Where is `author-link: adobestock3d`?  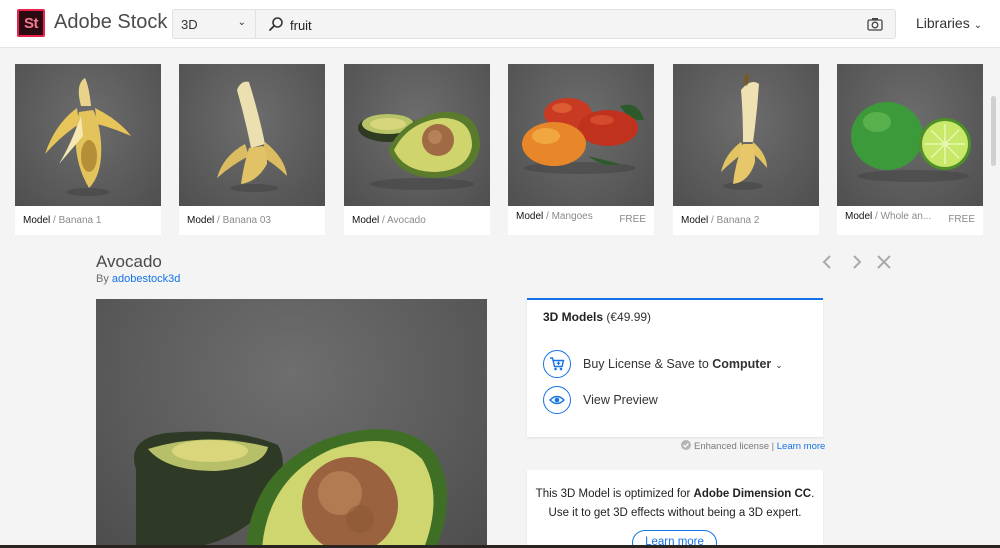
author-link: adobestock3d is located at coordinates (146, 279).